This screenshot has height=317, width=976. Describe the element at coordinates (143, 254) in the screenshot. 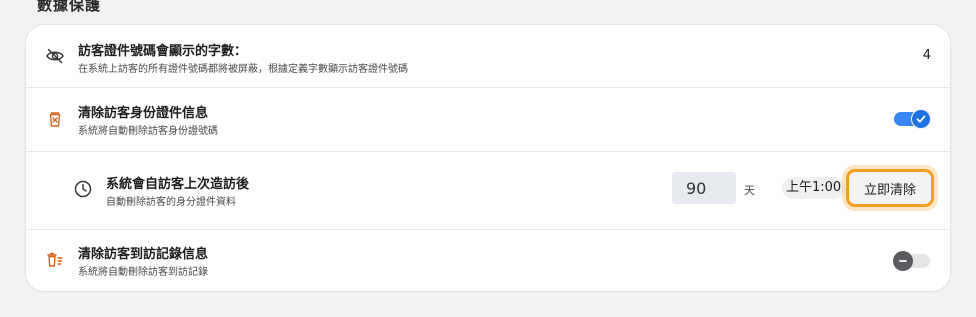

I see `clear-visit-records-title: 清除訪客到訪記錄信息` at that location.